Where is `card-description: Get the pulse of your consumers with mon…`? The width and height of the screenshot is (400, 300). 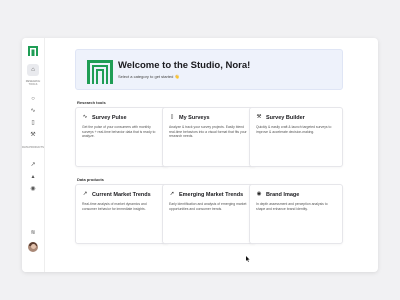
card-description: Get the pulse of your consumers with mon… is located at coordinates (119, 132).